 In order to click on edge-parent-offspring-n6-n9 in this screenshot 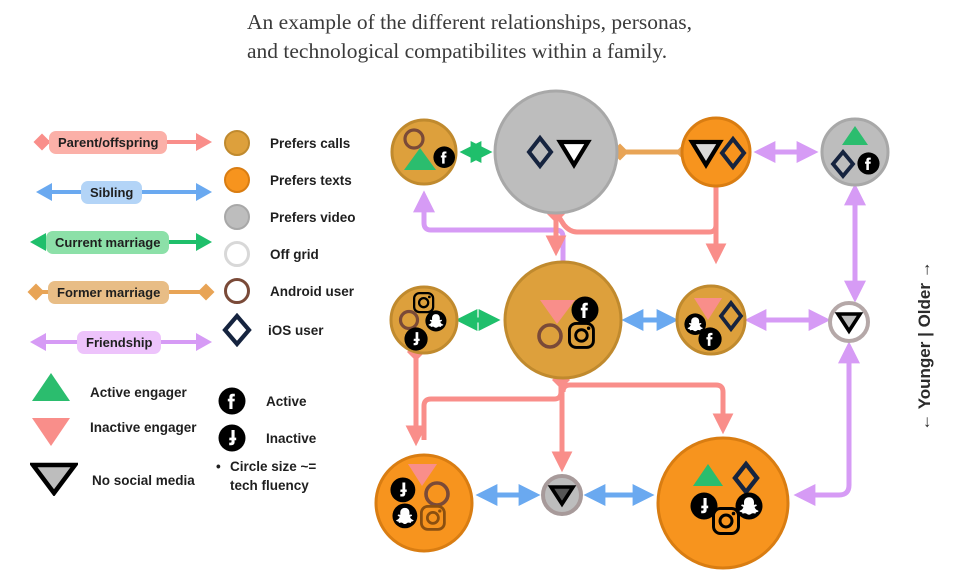, I will do `click(495, 405)`.